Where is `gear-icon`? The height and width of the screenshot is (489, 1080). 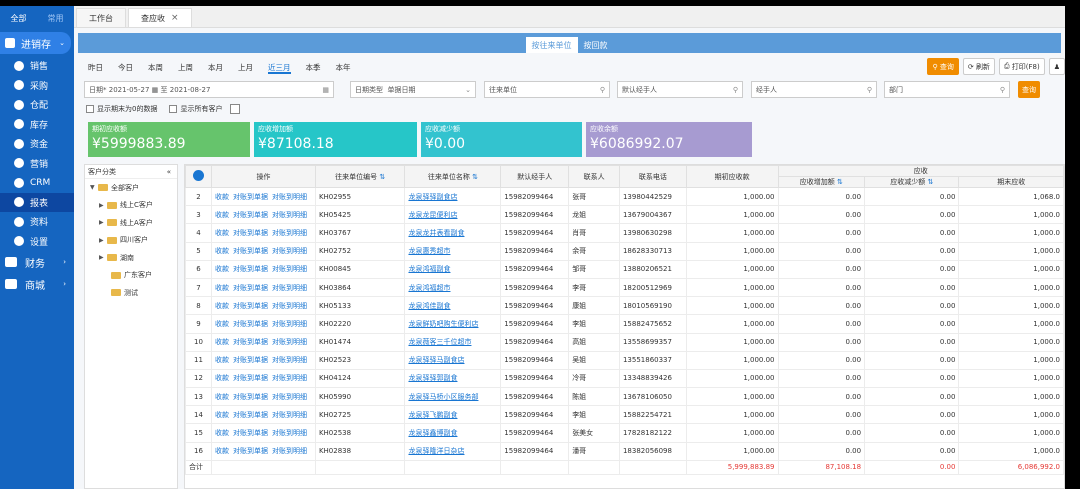 gear-icon is located at coordinates (198, 175).